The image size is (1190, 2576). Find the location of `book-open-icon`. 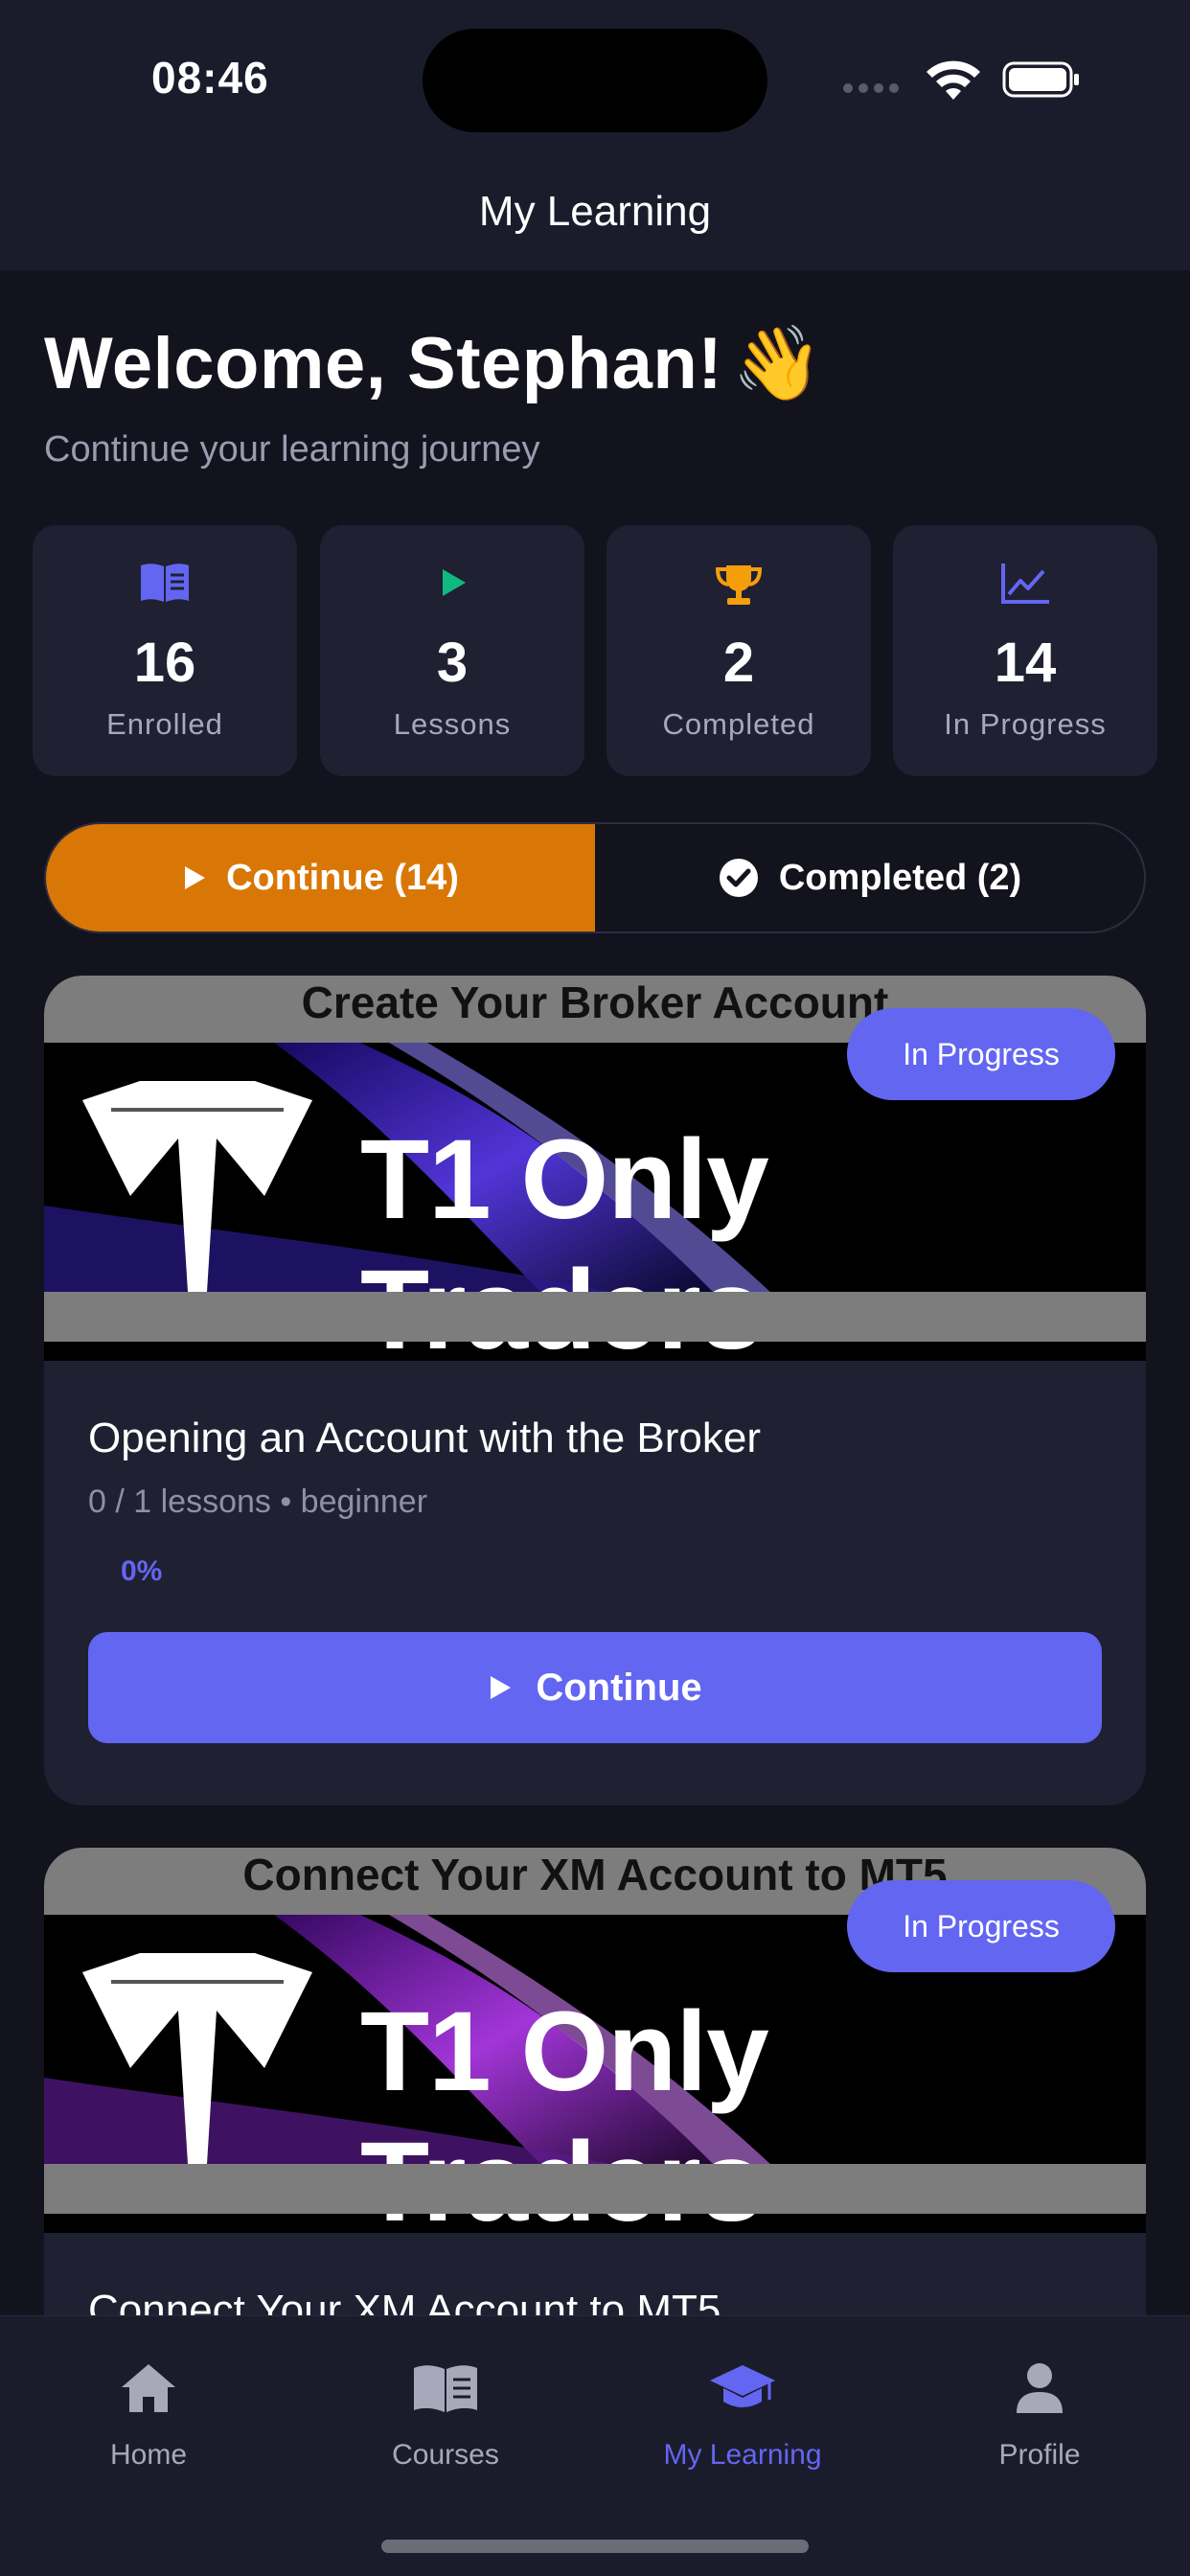

book-open-icon is located at coordinates (445, 2388).